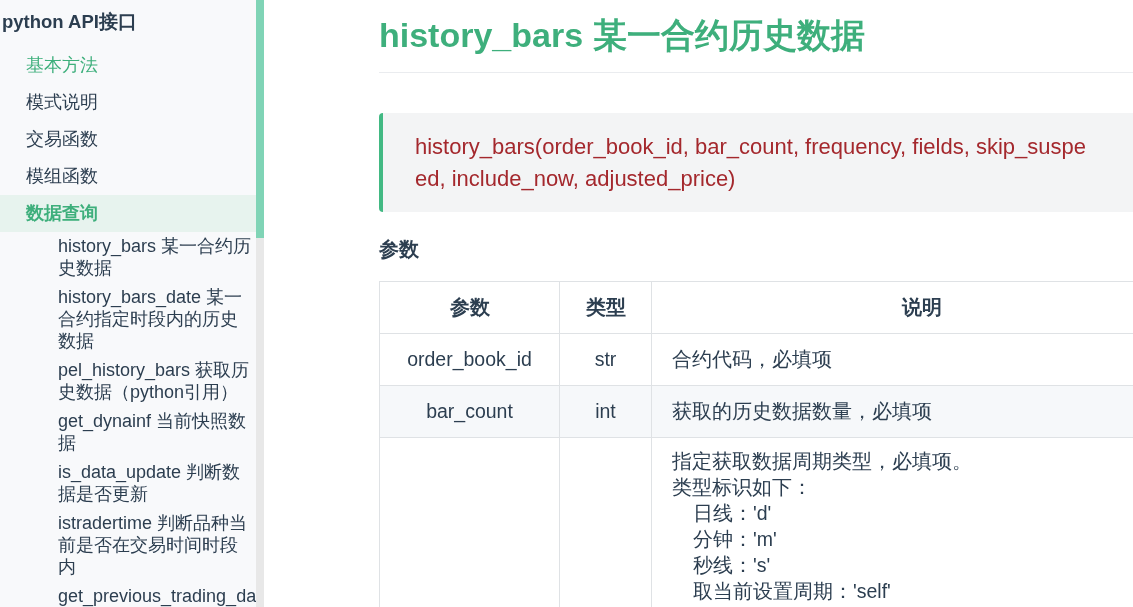  What do you see at coordinates (756, 36) in the screenshot?
I see `page-title: history_bars 某一合约历史数据` at bounding box center [756, 36].